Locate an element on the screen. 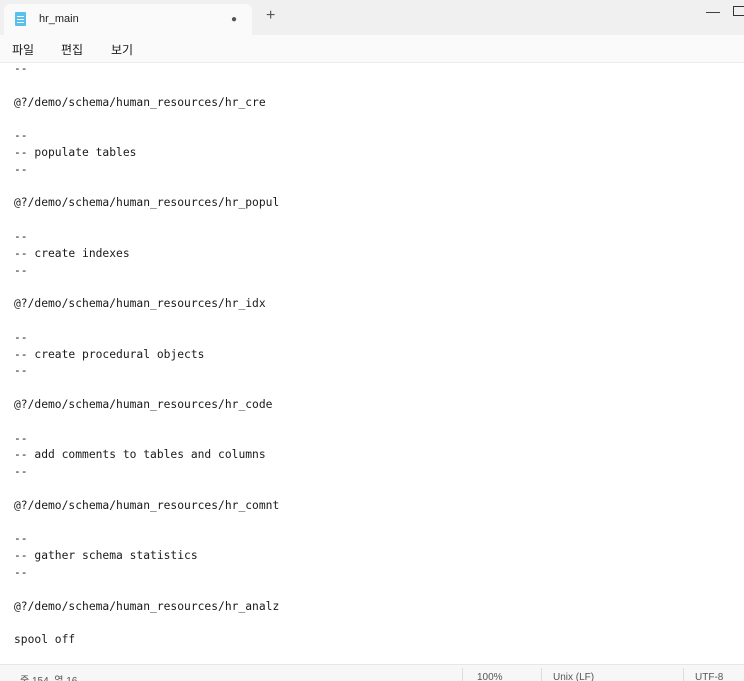 The height and width of the screenshot is (681, 744). editor-line: @?/demo/schema/human_resources/hr_analz is located at coordinates (147, 606).